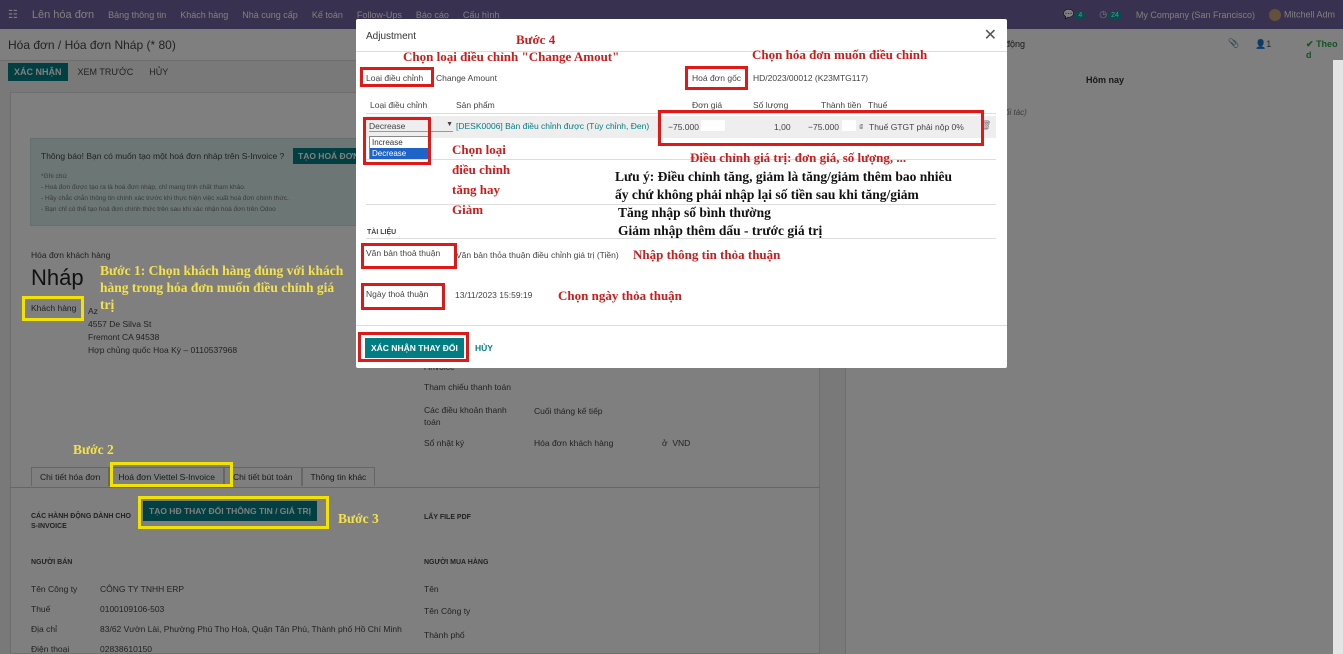  Describe the element at coordinates (382, 232) in the screenshot. I see `documents-title: TÀI LIỆU` at that location.